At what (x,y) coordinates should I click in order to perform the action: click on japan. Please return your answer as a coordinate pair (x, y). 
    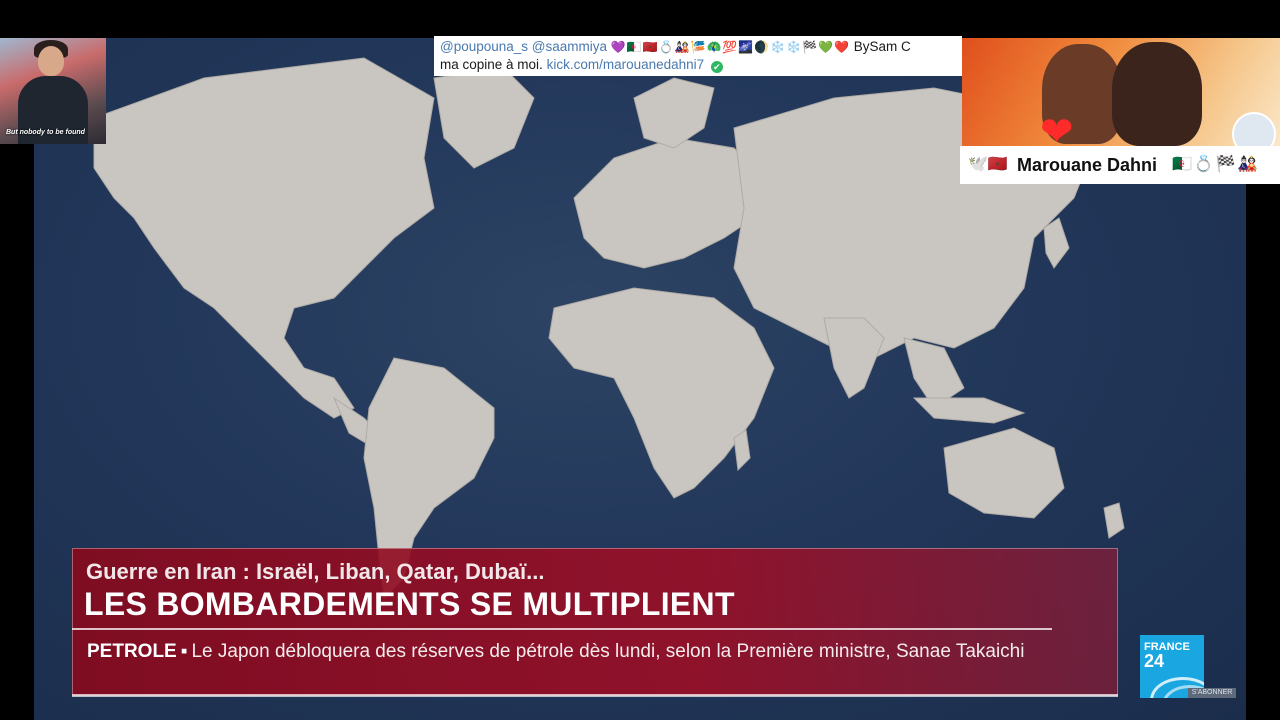
    Looking at the image, I should click on (1056, 243).